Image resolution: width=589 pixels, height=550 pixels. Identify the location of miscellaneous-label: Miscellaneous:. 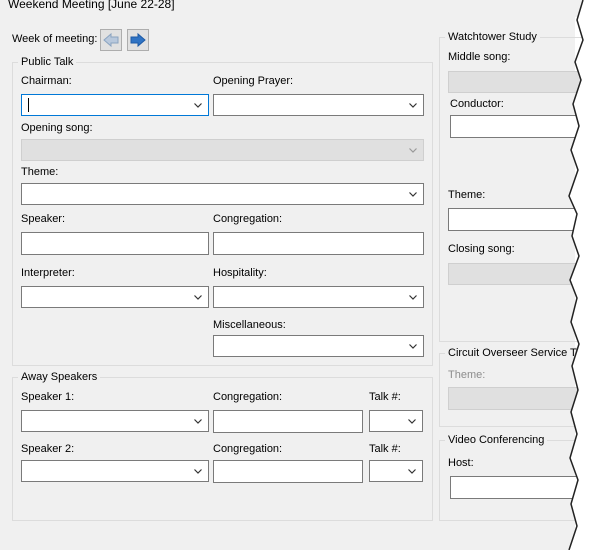
(249, 325).